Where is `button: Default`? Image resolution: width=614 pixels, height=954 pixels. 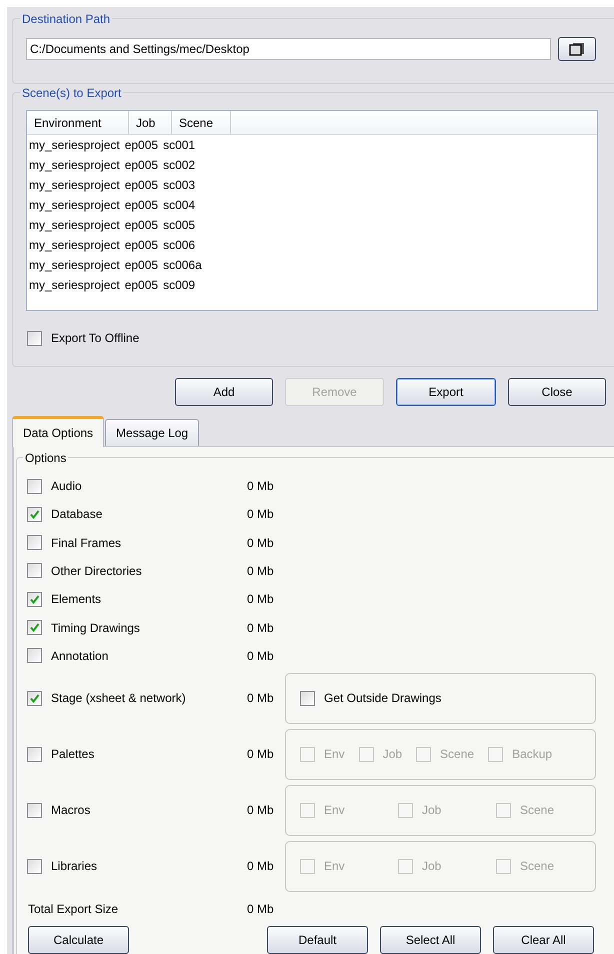 button: Default is located at coordinates (317, 940).